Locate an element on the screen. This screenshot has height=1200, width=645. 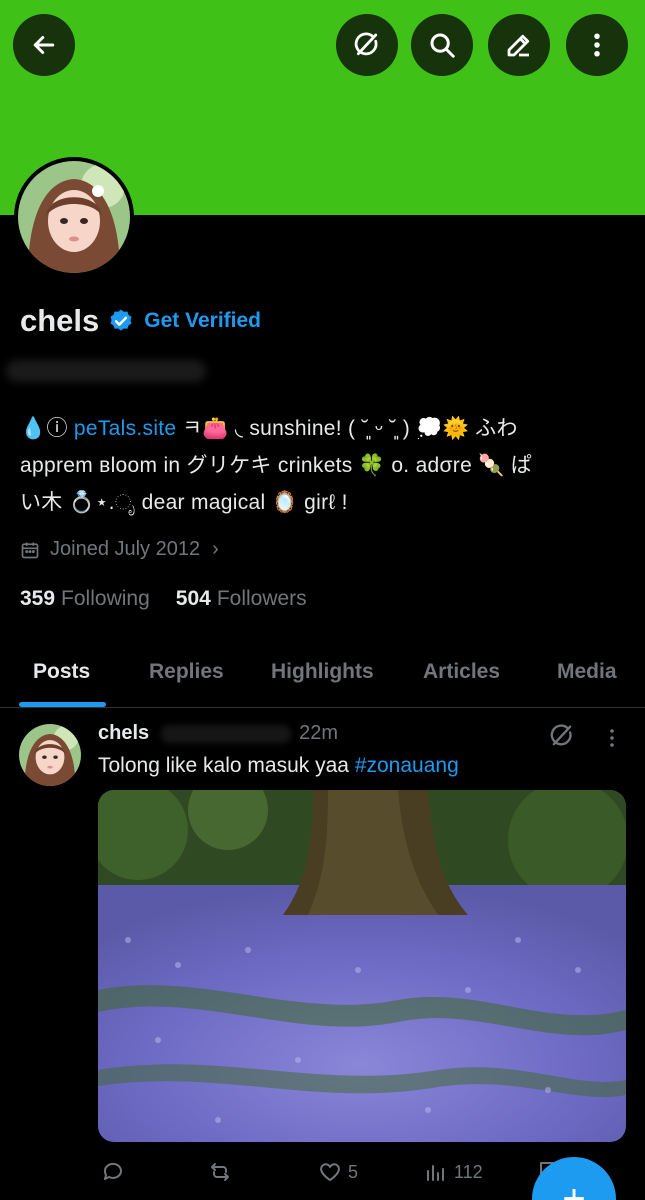
joined-date: Joined July 2012 › is located at coordinates (119, 549).